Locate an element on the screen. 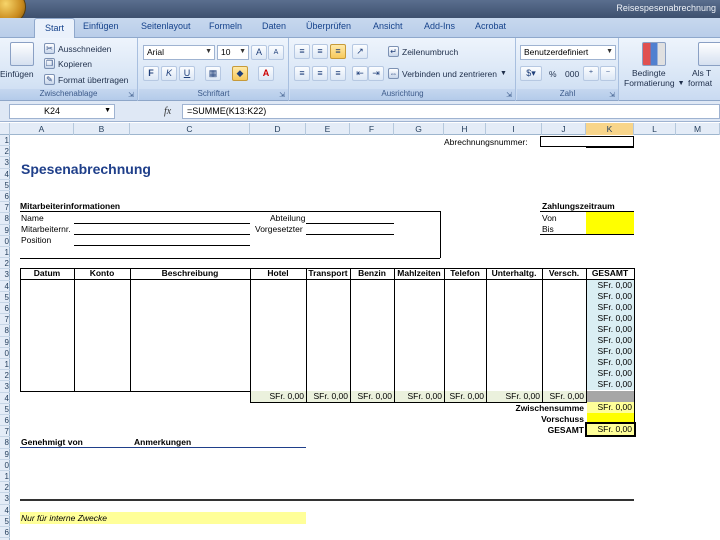  tab-acrobat: Acrobat is located at coordinates (490, 26).